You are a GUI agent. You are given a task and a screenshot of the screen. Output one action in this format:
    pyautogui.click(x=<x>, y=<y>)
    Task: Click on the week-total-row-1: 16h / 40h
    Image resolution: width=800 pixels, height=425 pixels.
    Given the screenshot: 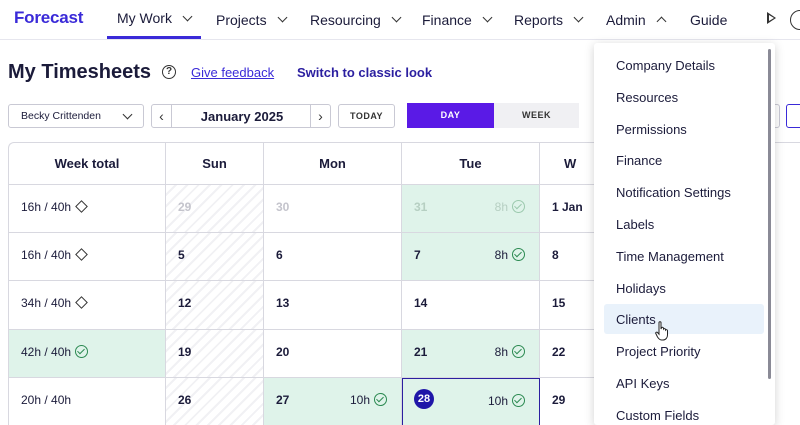 What is the action you would take?
    pyautogui.click(x=87, y=209)
    